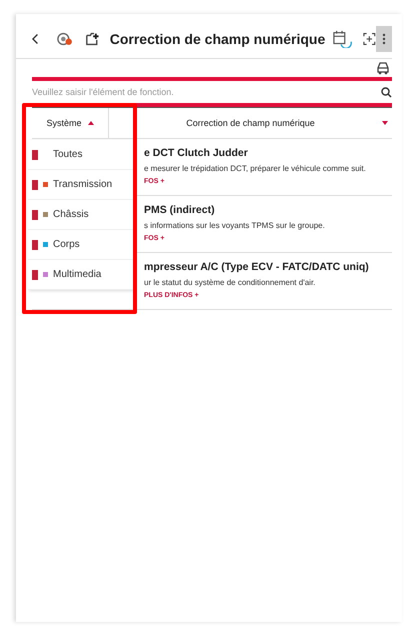  What do you see at coordinates (180, 210) in the screenshot?
I see `function-title: PMS (indirect)` at bounding box center [180, 210].